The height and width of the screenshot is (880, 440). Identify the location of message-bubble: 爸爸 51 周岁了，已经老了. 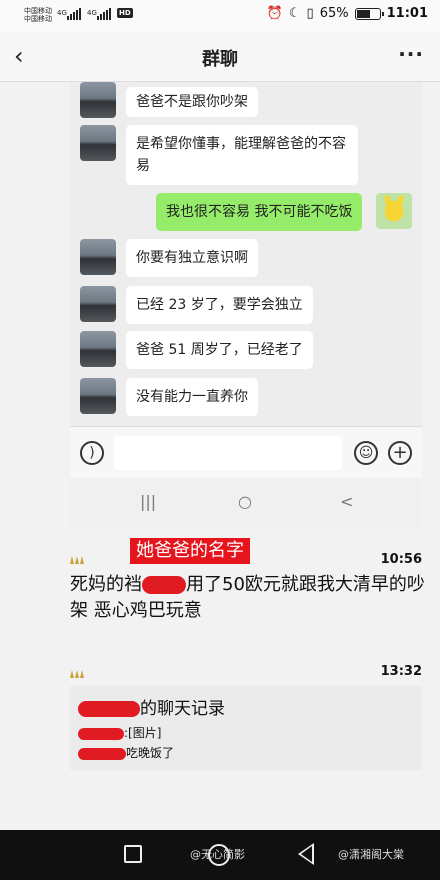
(219, 350).